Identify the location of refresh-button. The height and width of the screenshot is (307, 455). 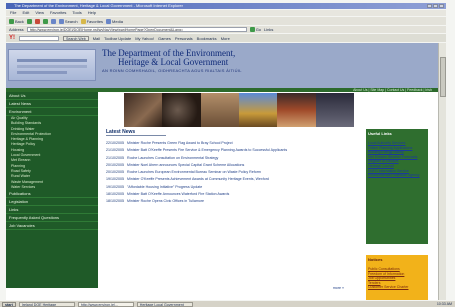
(45, 21).